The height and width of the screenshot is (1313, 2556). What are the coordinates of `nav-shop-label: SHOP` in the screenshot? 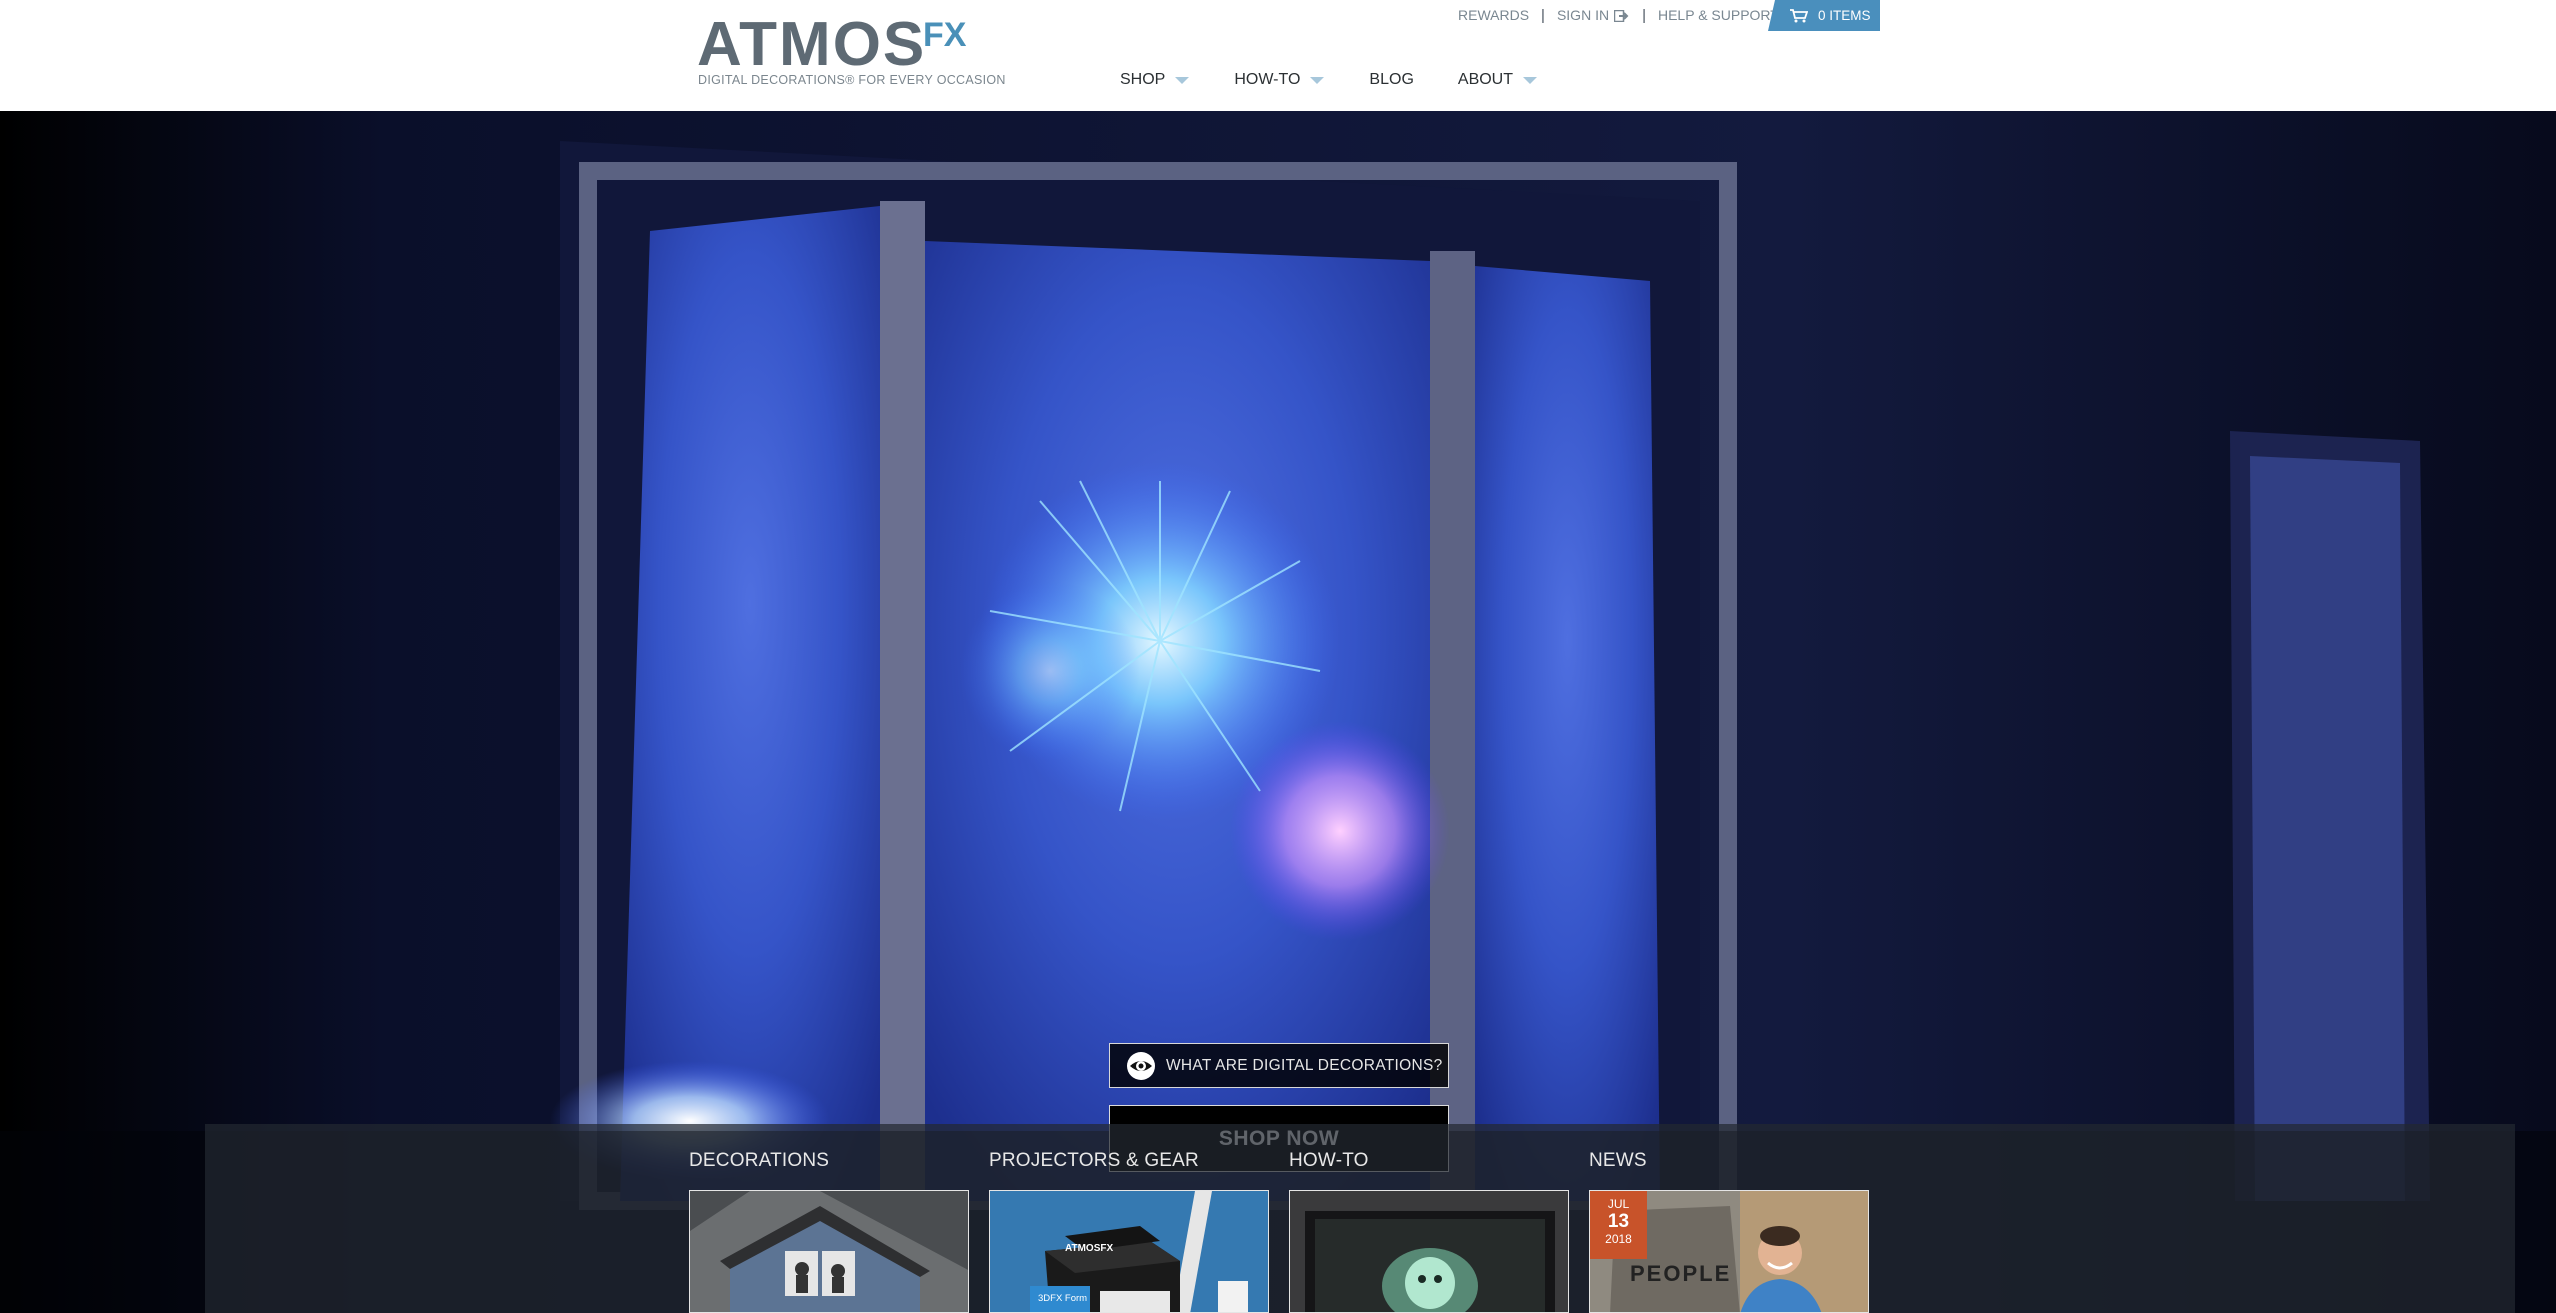 It's located at (1143, 79).